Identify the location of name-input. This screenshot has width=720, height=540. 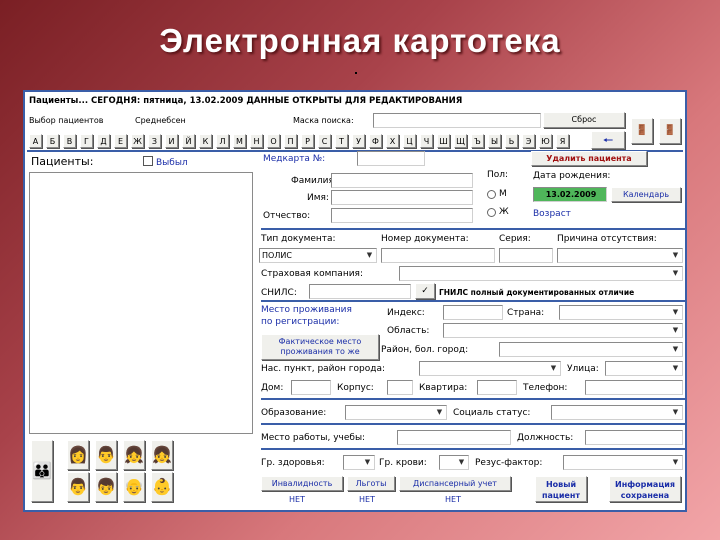
(402, 197).